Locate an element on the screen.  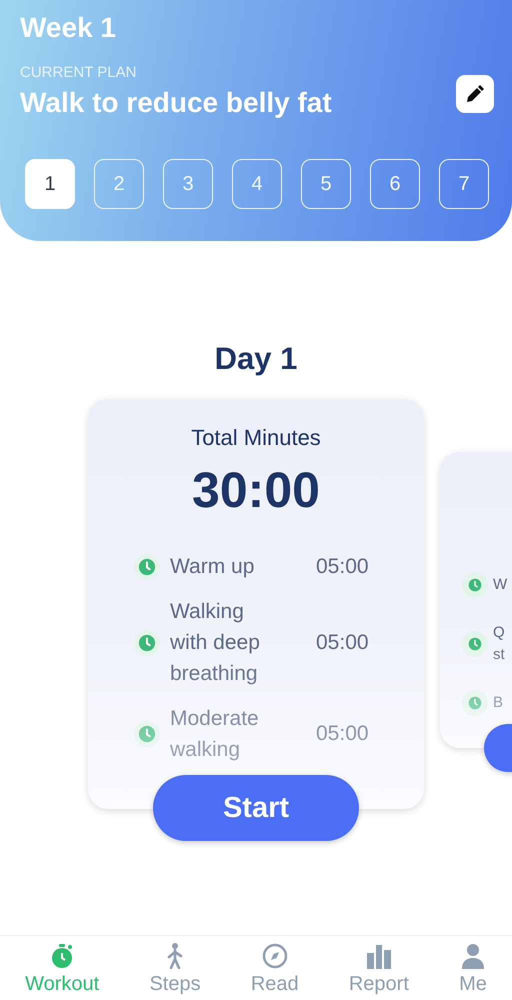
total-time: 30:00 is located at coordinates (256, 490).